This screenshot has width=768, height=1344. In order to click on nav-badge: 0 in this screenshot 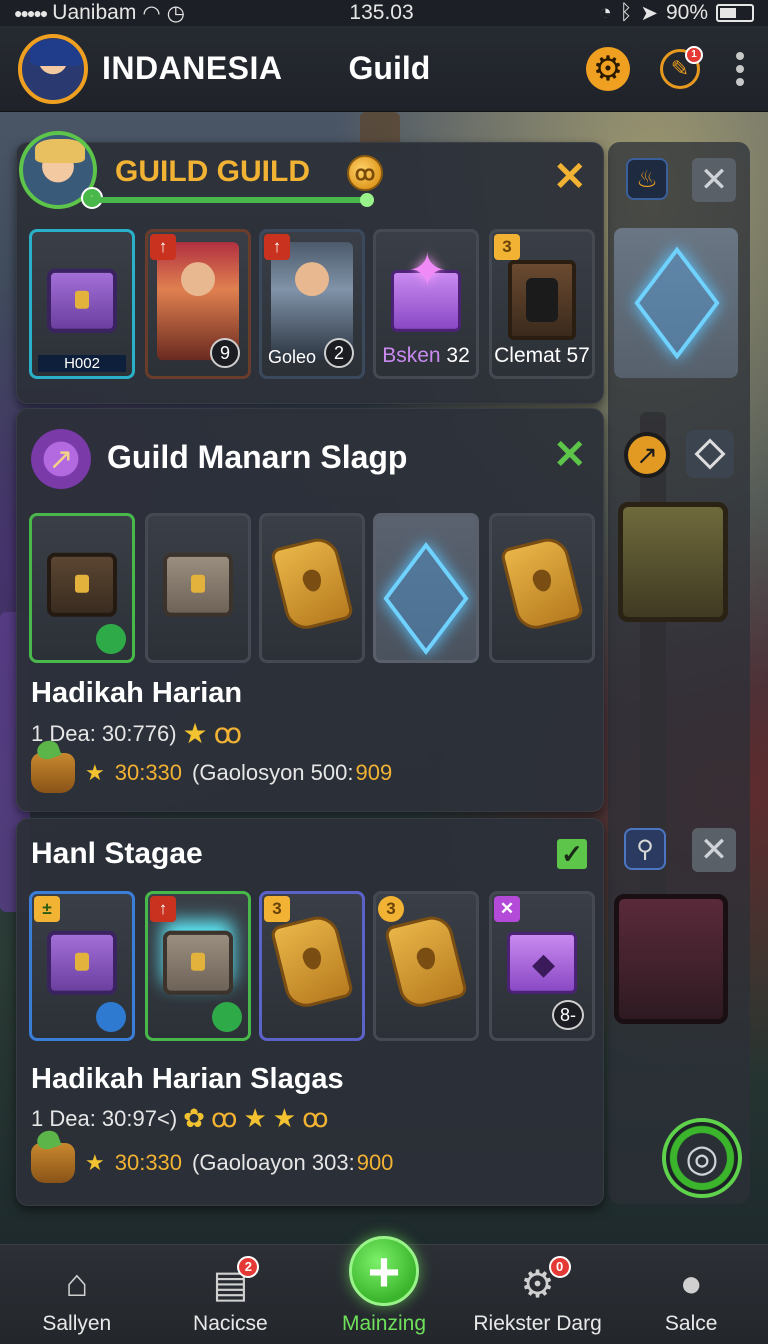, I will do `click(559, 1267)`.